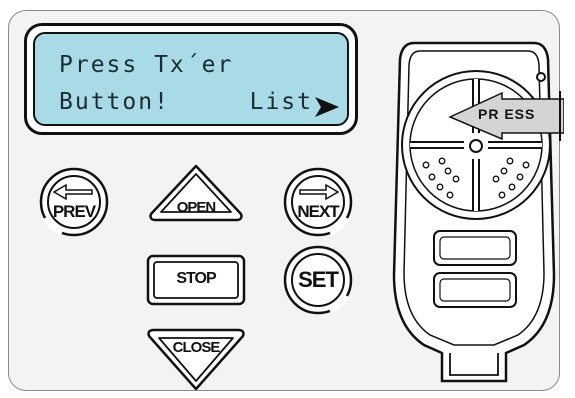 This screenshot has height=398, width=575. I want to click on close-button: CLOSE, so click(196, 359).